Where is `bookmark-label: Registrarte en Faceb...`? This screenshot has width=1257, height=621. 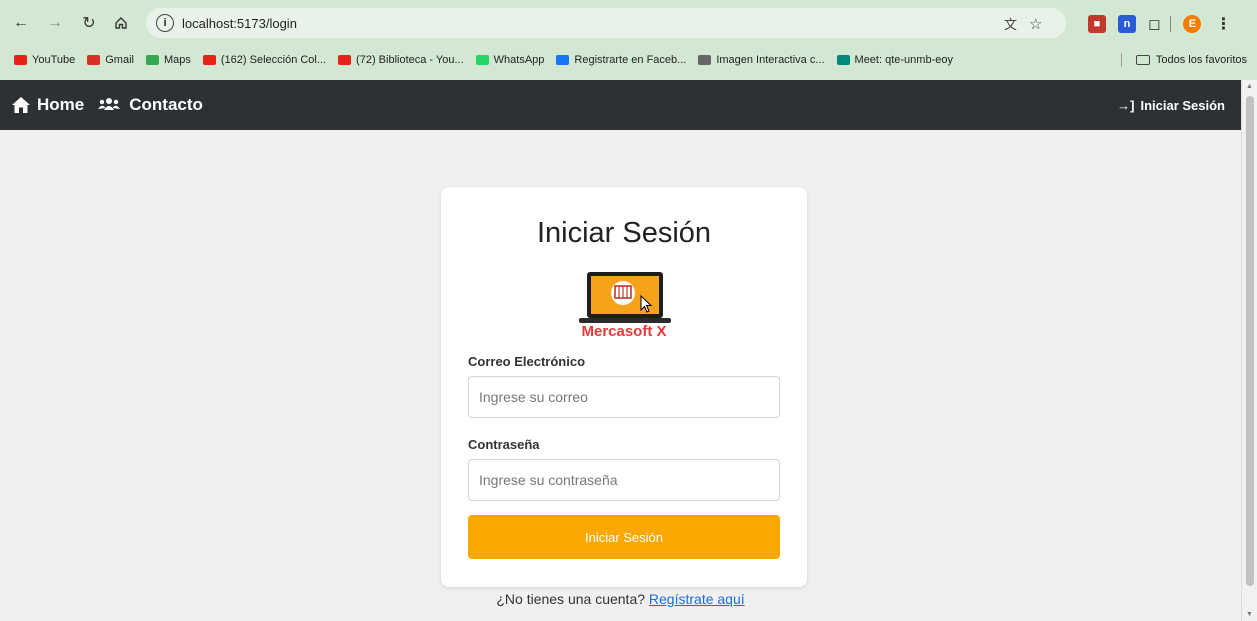 bookmark-label: Registrarte en Faceb... is located at coordinates (630, 60).